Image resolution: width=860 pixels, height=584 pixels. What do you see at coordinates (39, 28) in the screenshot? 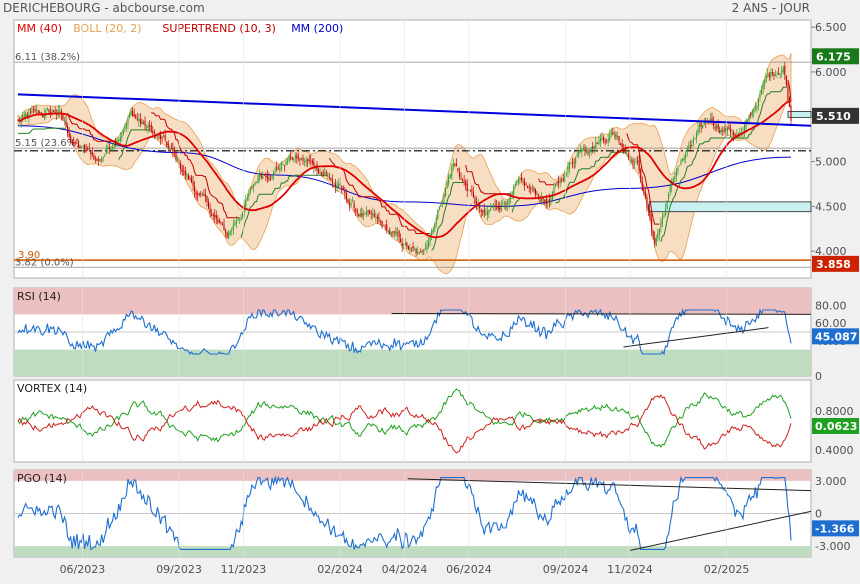
I see `price-legend-item: MM (40)` at bounding box center [39, 28].